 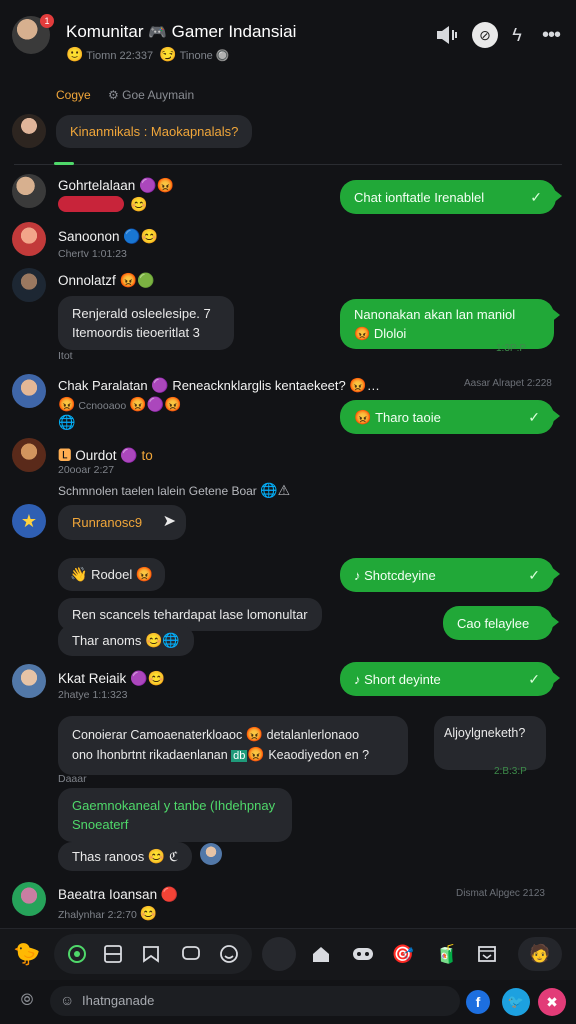 I want to click on incoming-message: Thar anoms 😊🌐, so click(x=126, y=640).